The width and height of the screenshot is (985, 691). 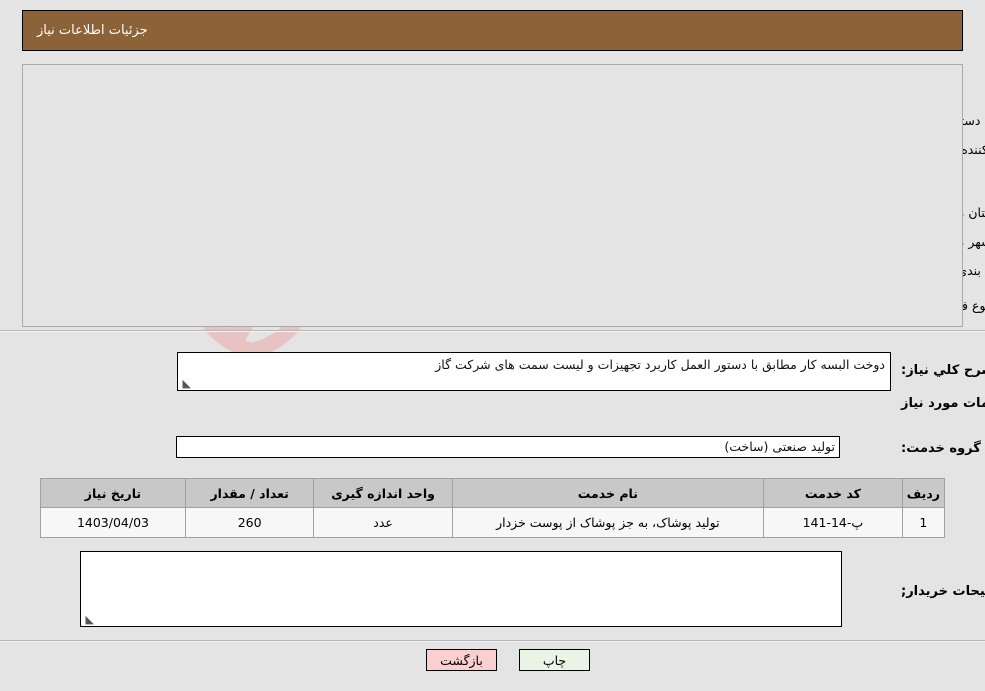 I want to click on th-code: کد خدمت, so click(x=832, y=493).